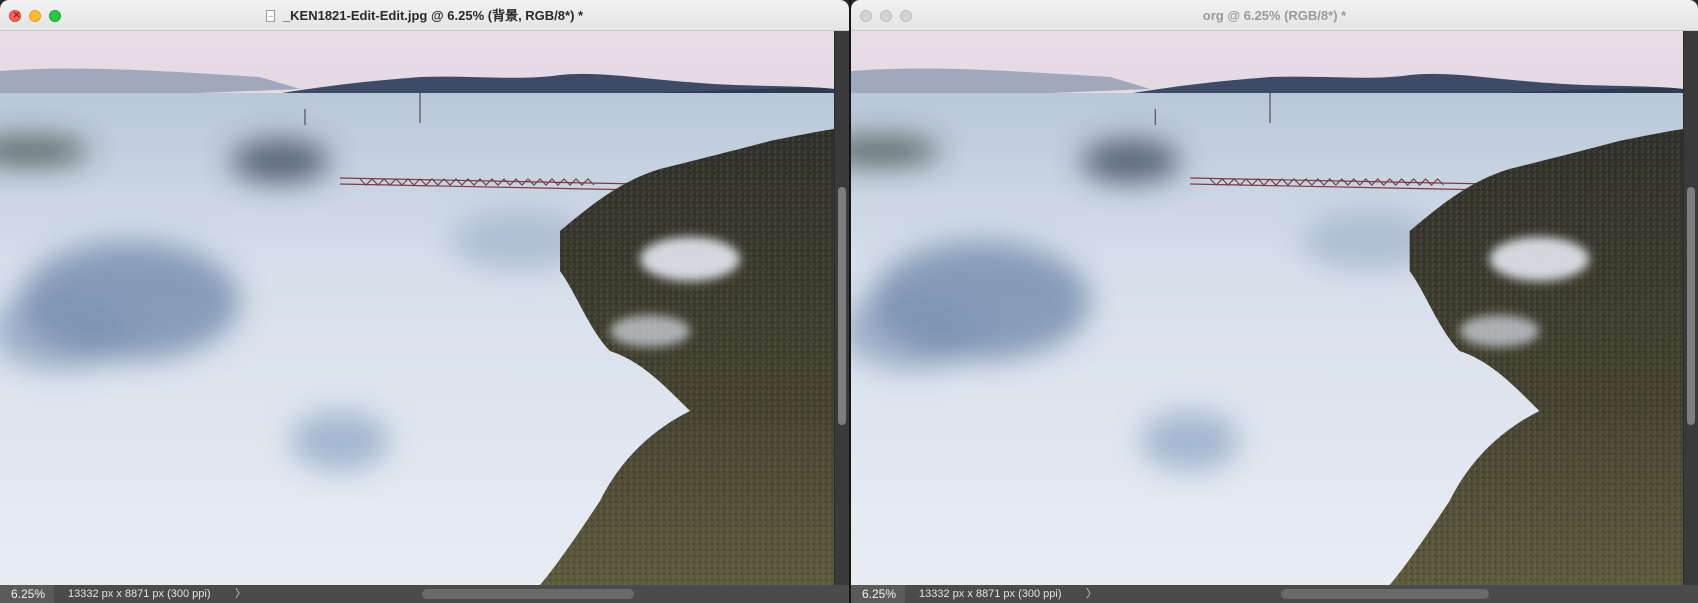 The height and width of the screenshot is (603, 1698). What do you see at coordinates (270, 16) in the screenshot?
I see `document-icon` at bounding box center [270, 16].